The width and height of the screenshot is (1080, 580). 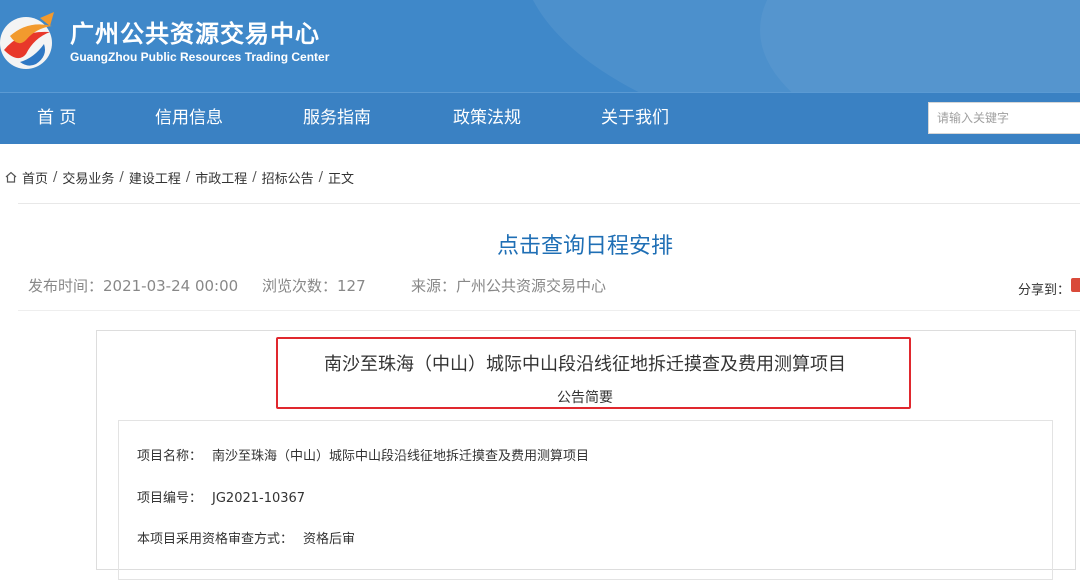 What do you see at coordinates (549, 310) in the screenshot?
I see `meta-divider` at bounding box center [549, 310].